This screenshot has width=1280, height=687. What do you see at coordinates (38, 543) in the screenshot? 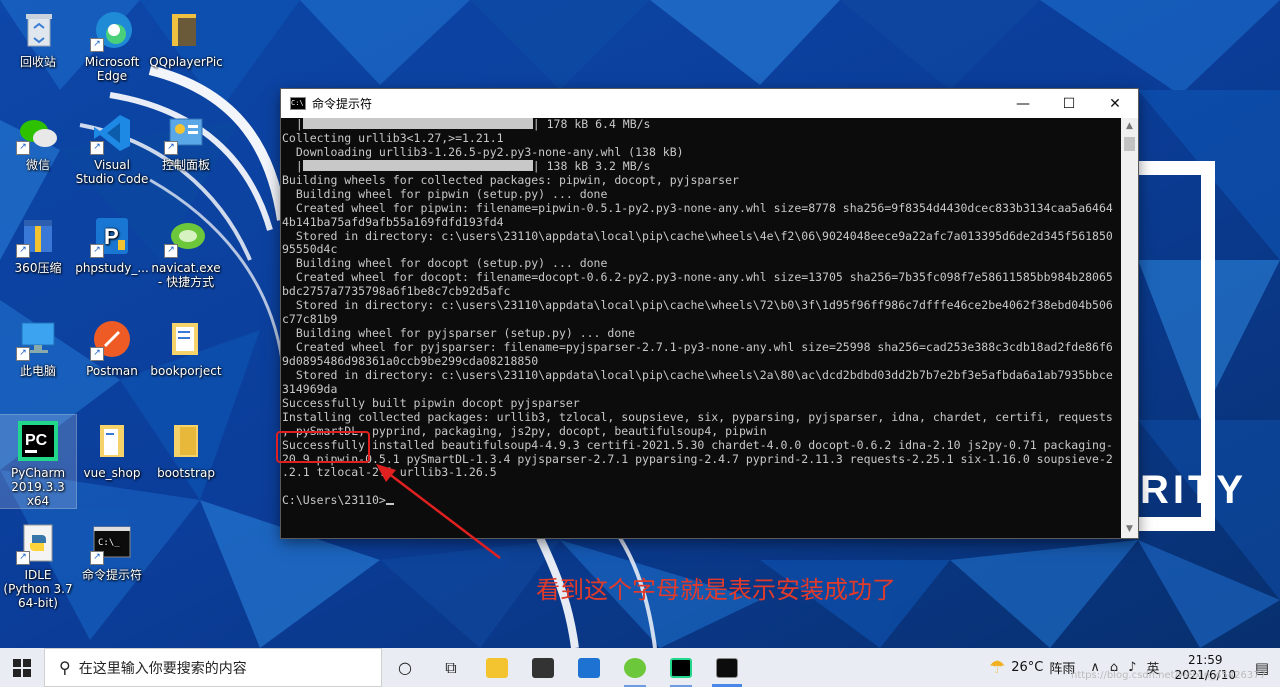
I see `python-icon: ↗` at bounding box center [38, 543].